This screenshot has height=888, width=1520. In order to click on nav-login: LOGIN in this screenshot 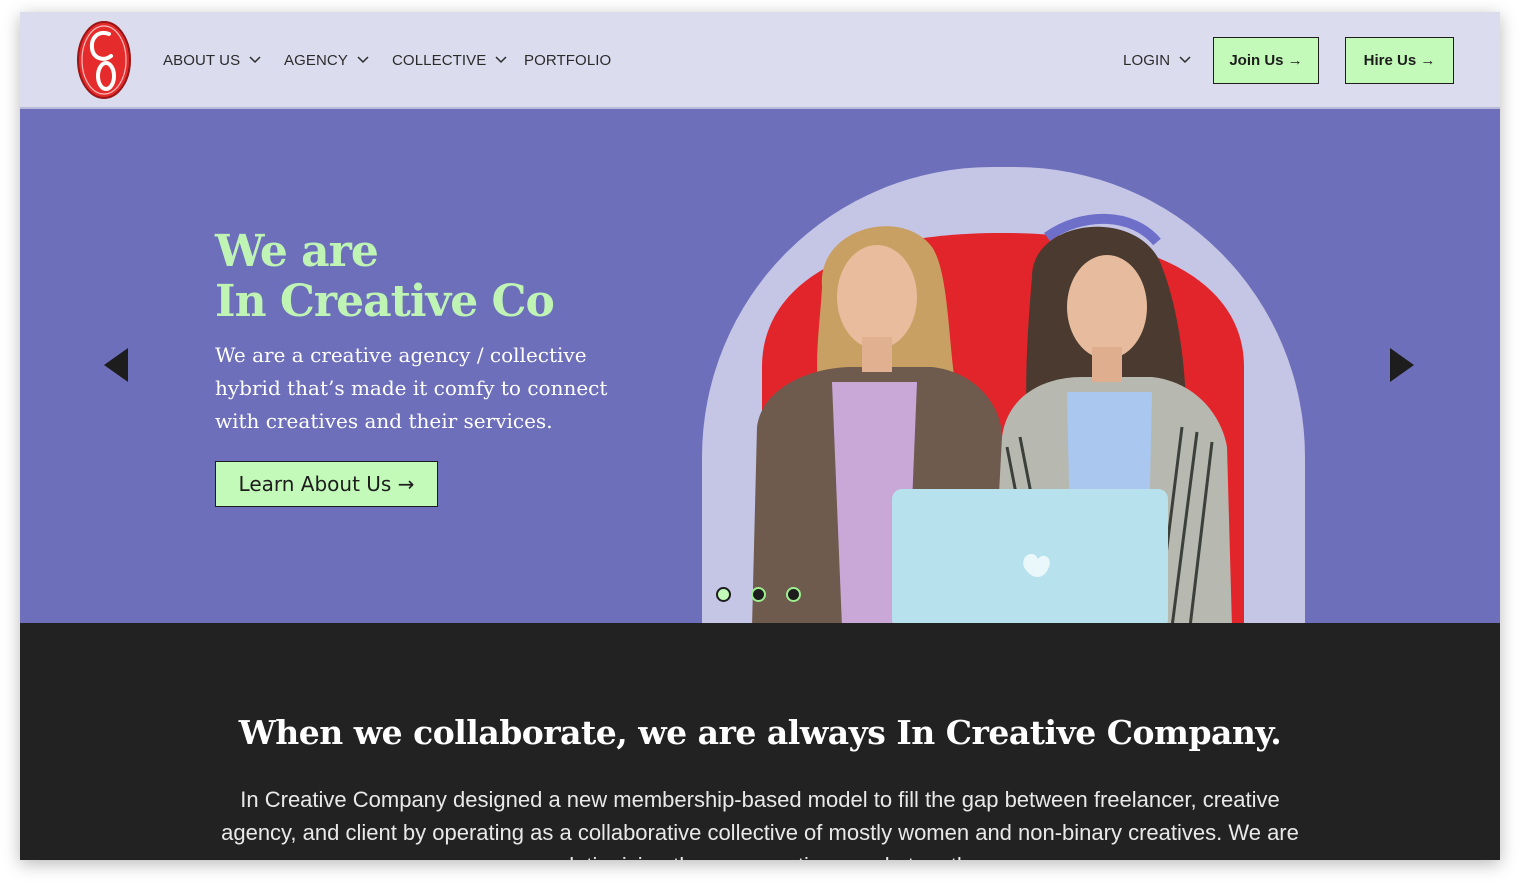, I will do `click(1157, 60)`.